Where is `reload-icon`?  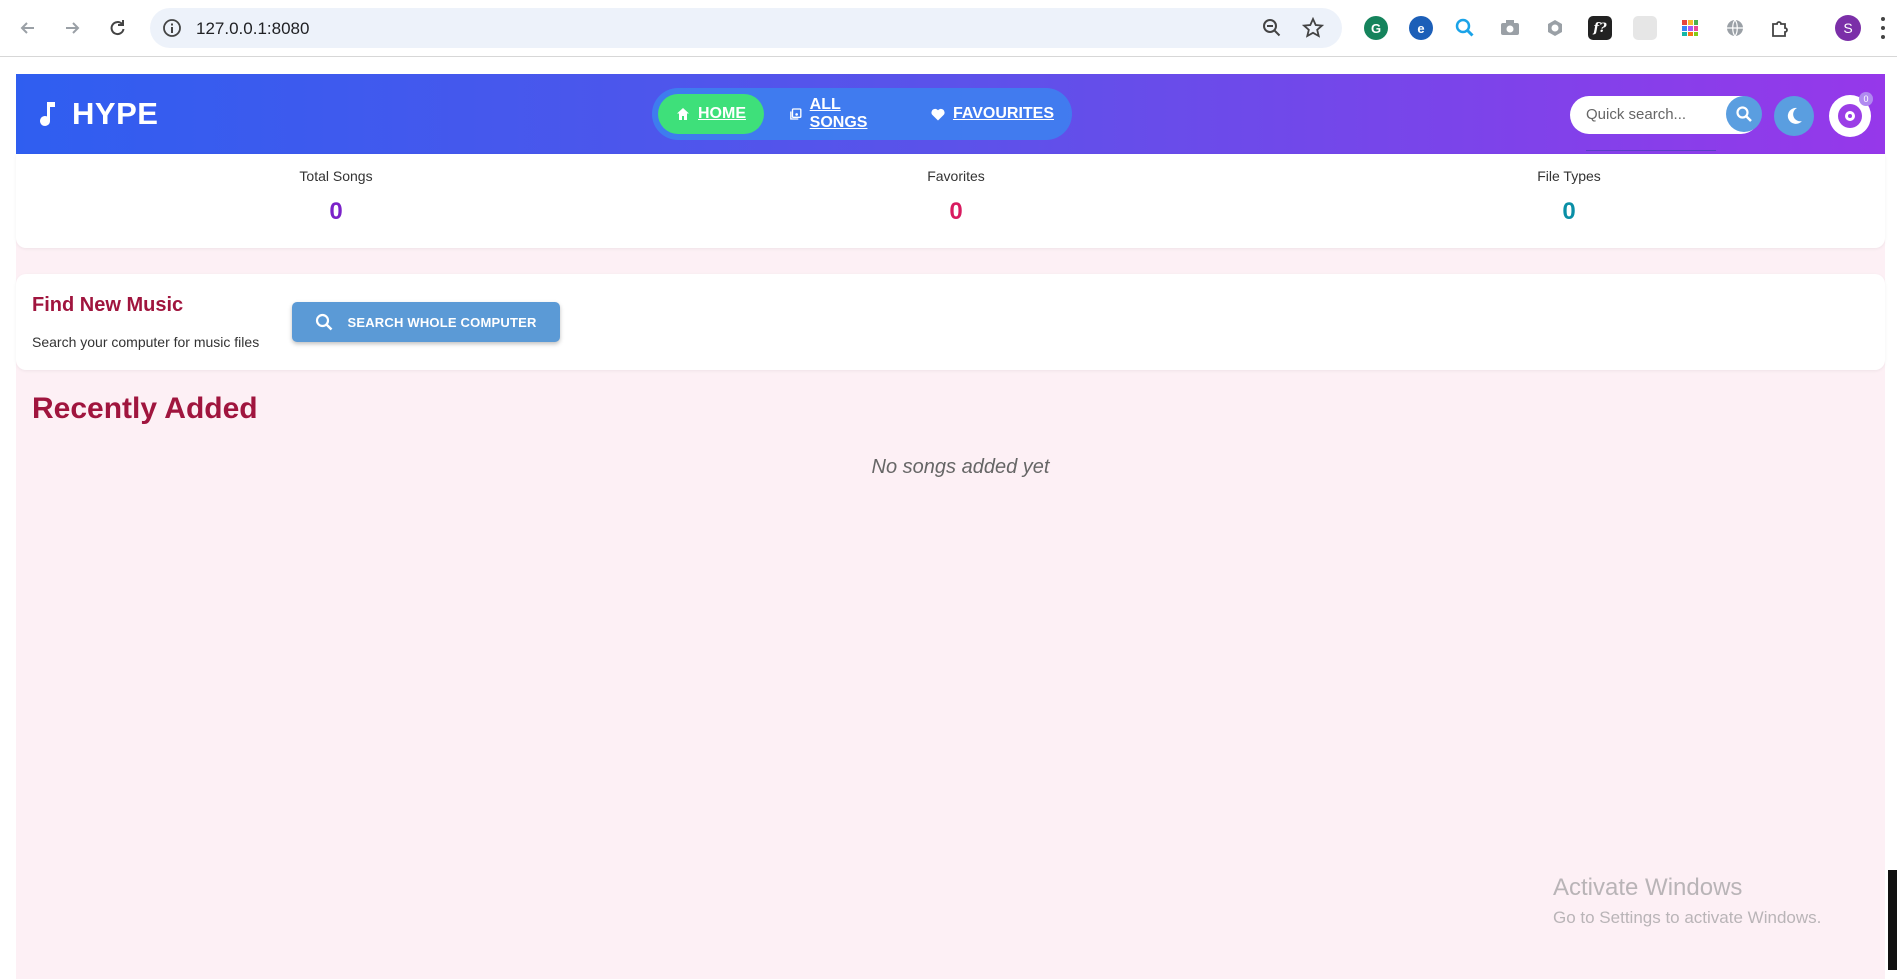 reload-icon is located at coordinates (117, 28).